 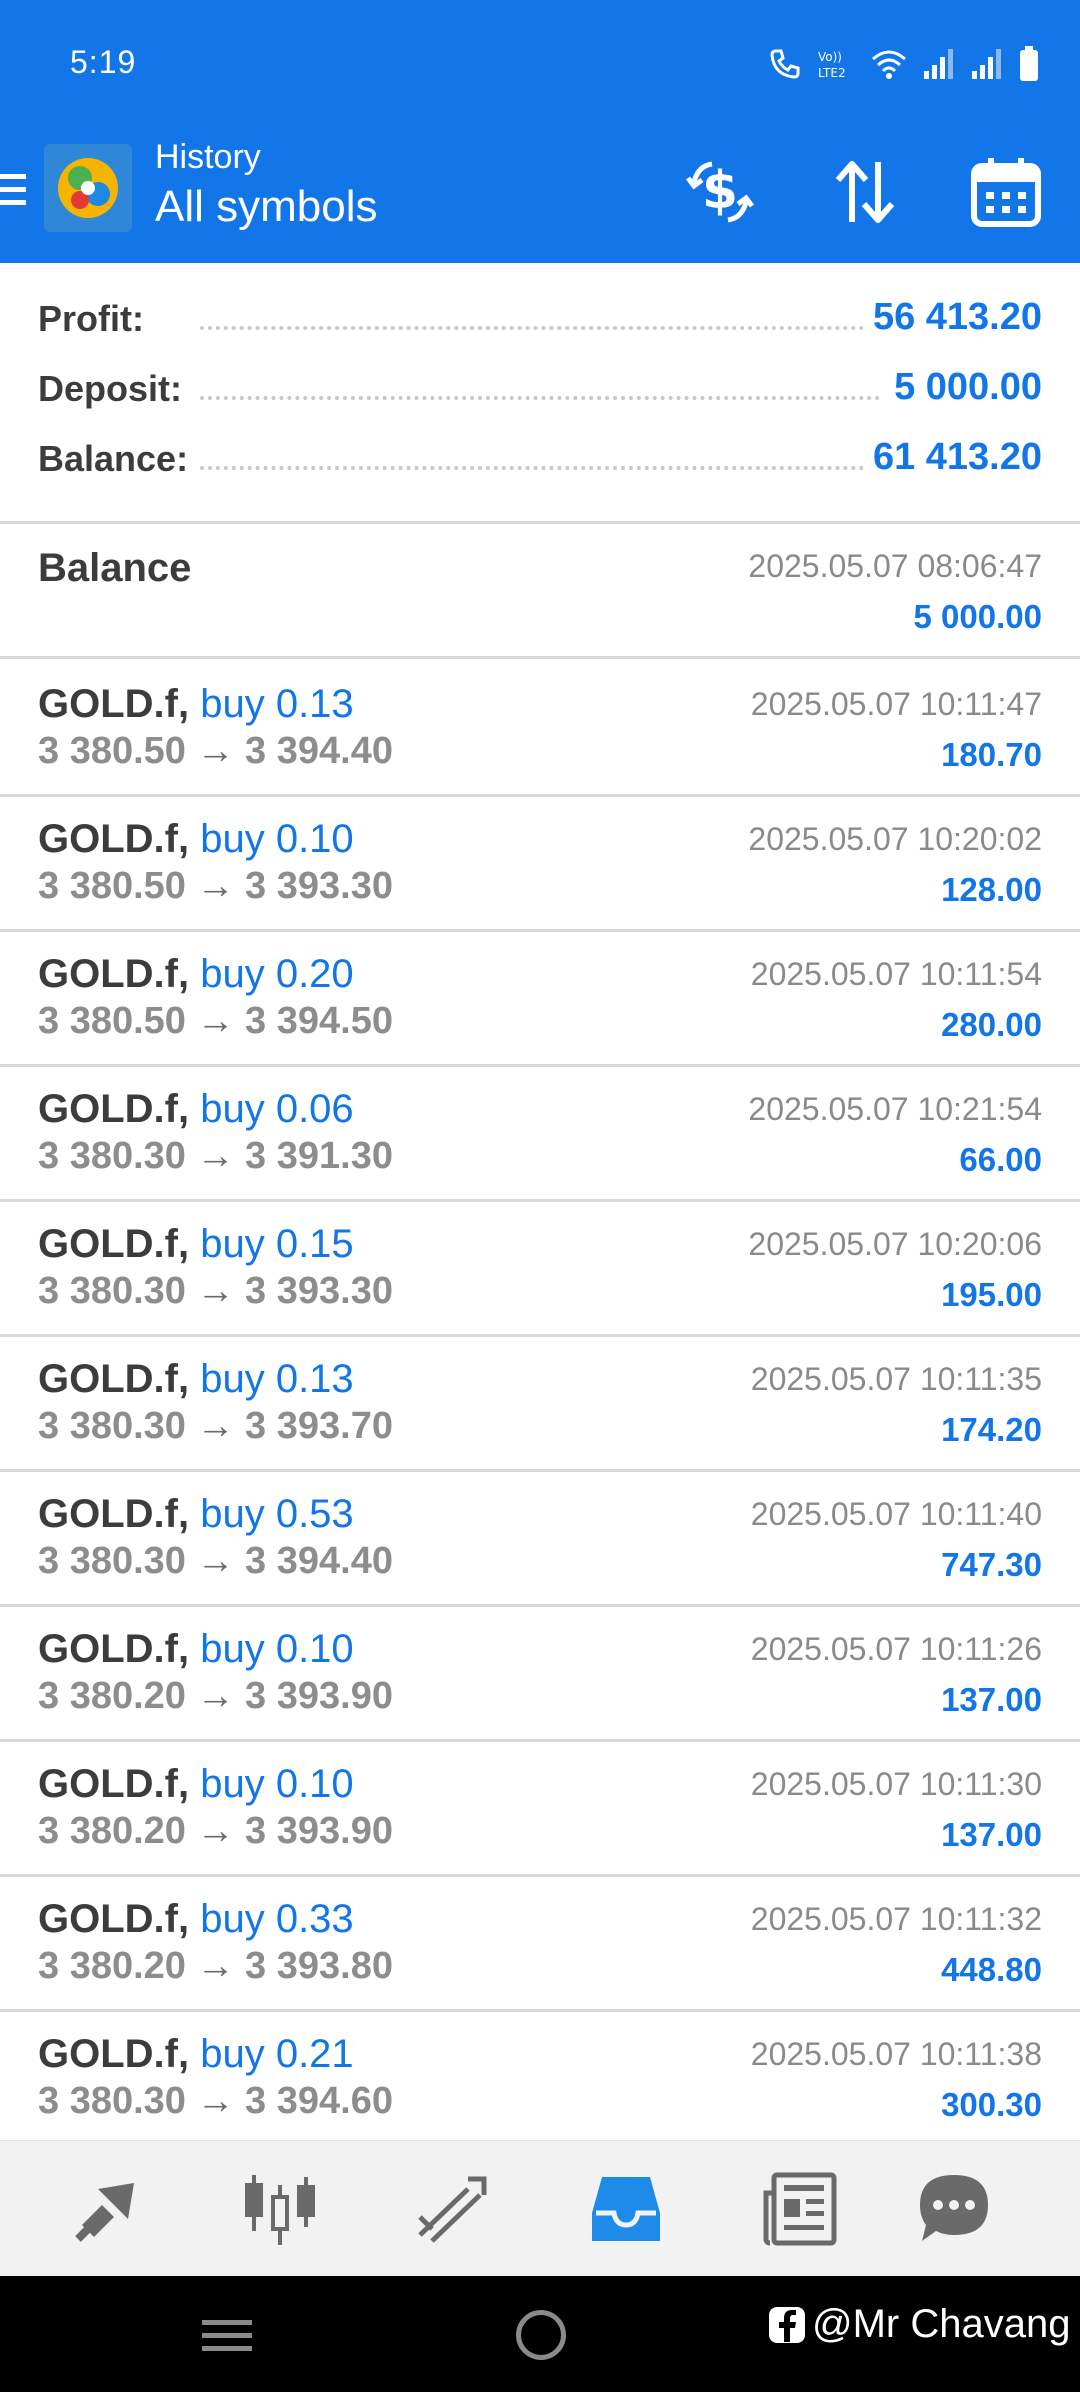 I want to click on calendar-icon, so click(x=1006, y=192).